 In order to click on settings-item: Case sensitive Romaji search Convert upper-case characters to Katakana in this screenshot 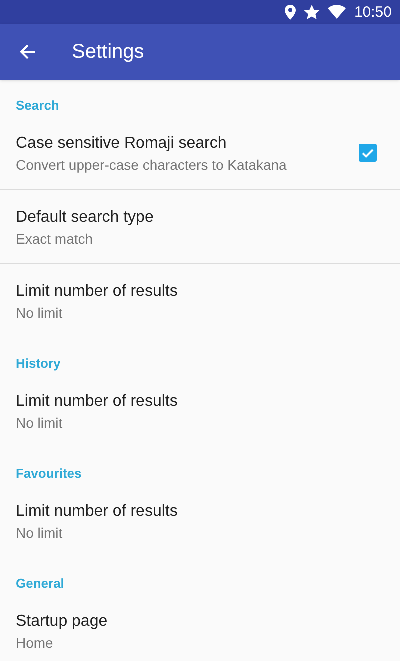, I will do `click(200, 153)`.